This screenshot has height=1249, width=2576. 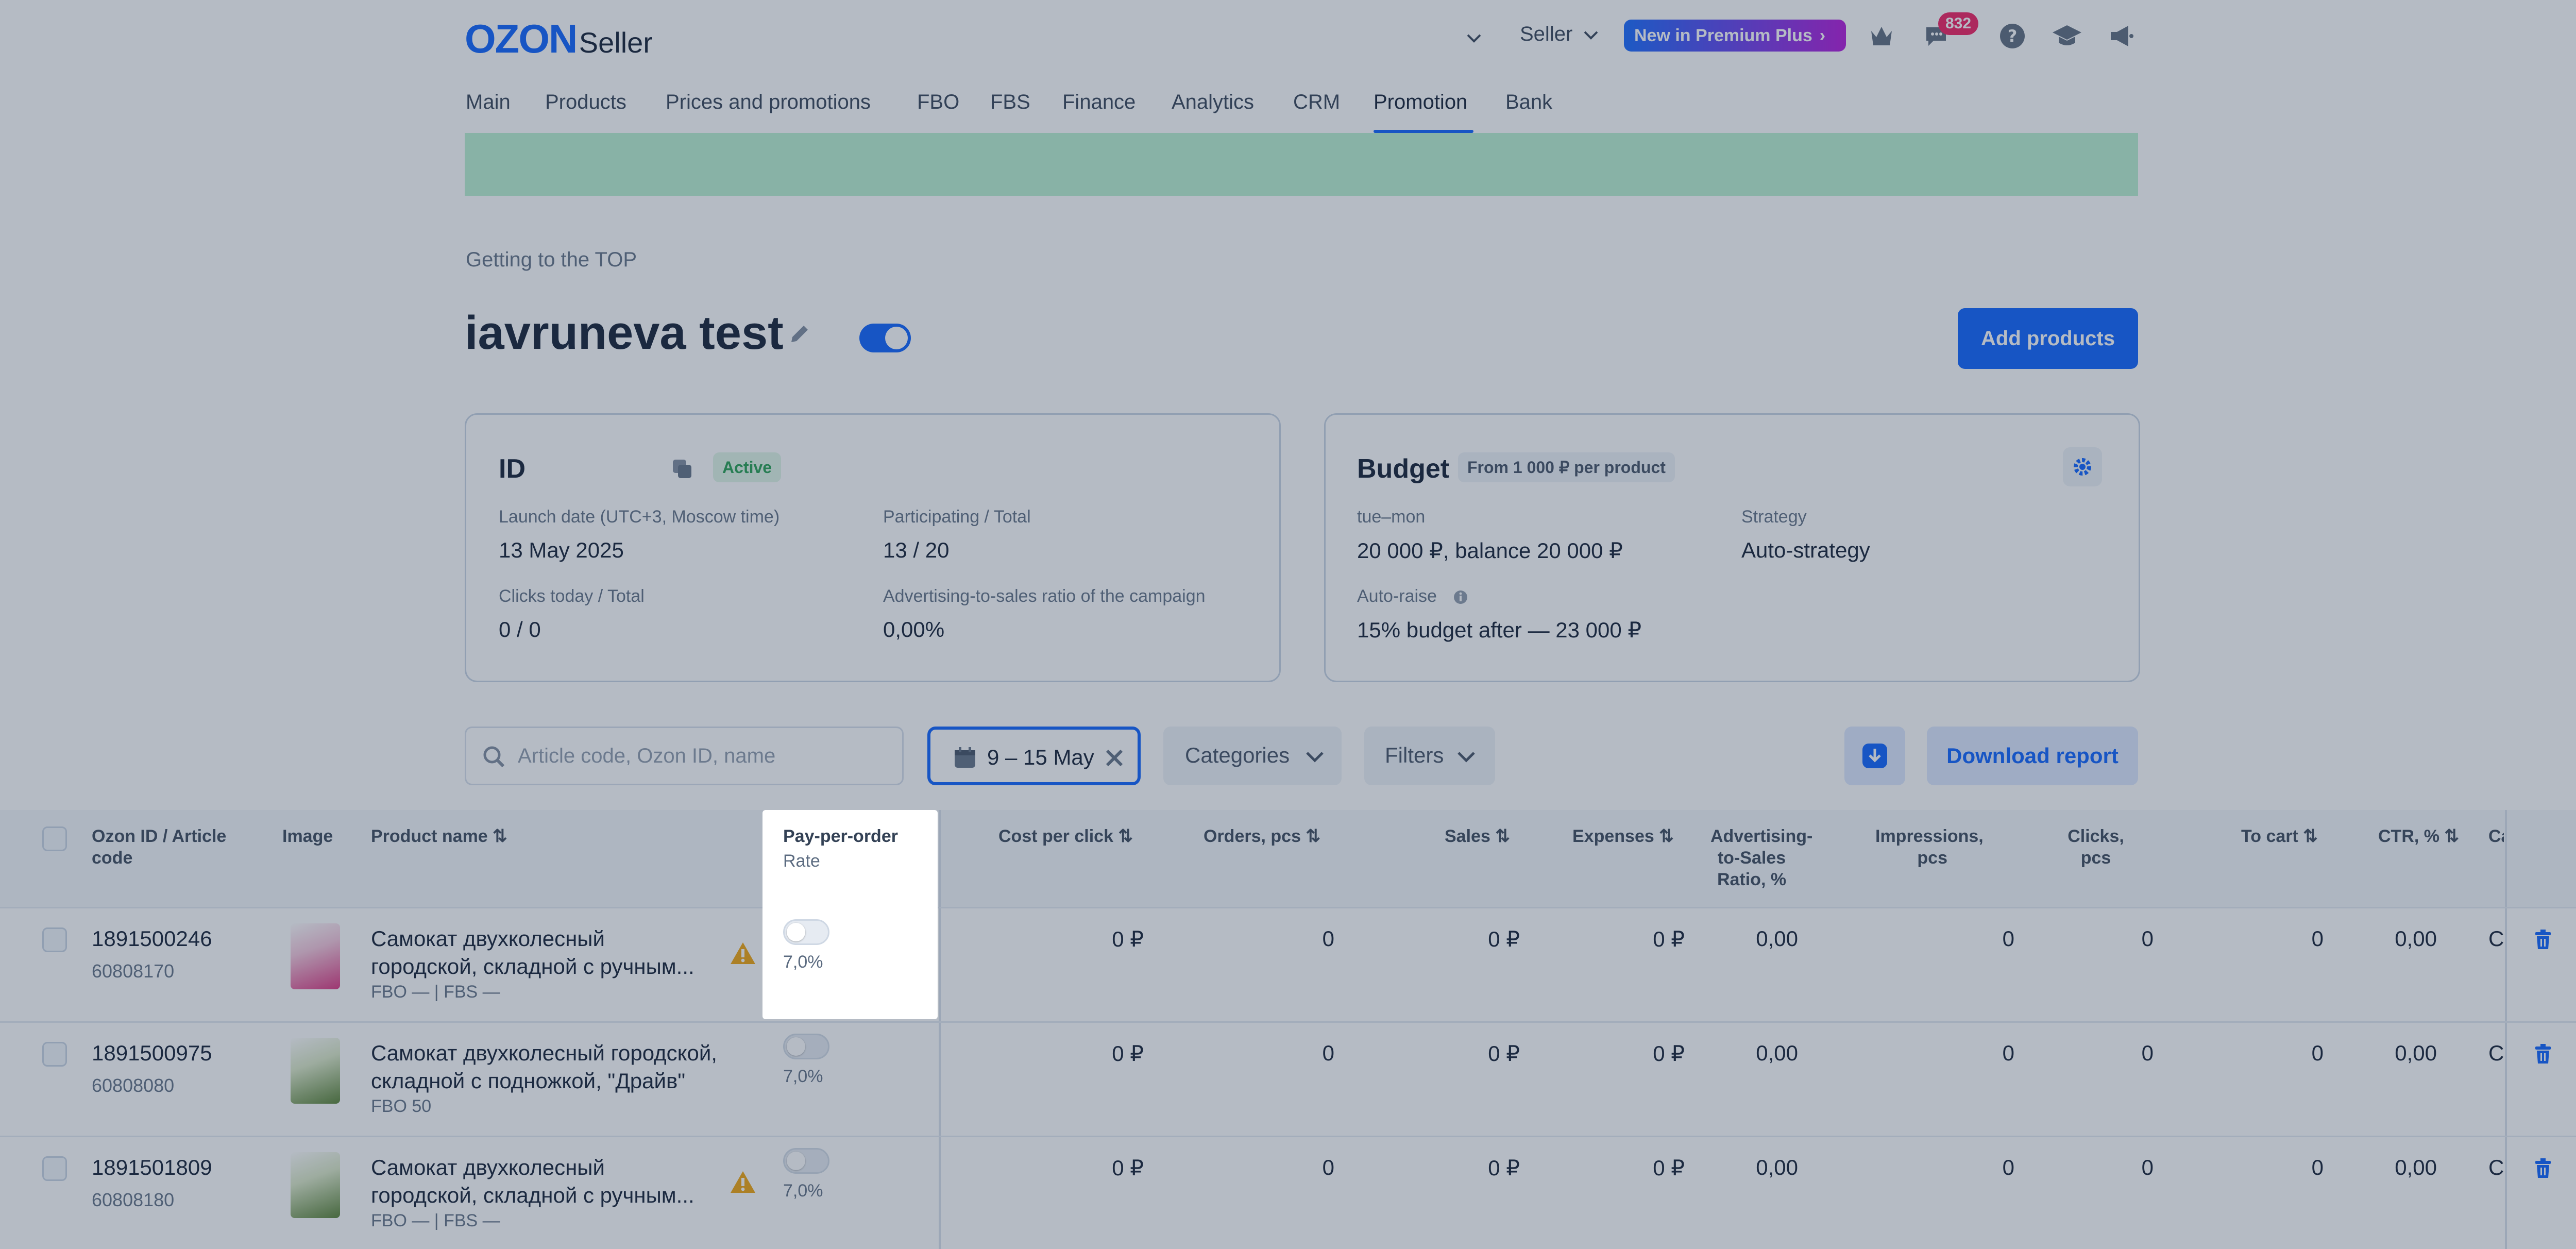 I want to click on sticky-column-divider, so click(x=940, y=1029).